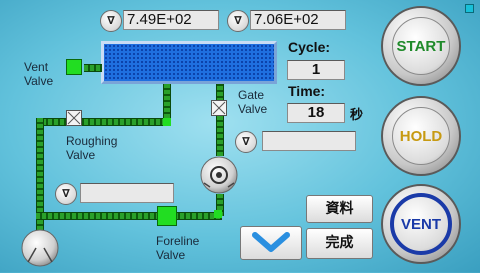 The image size is (480, 273). I want to click on foreline-pressure-readout, so click(127, 193).